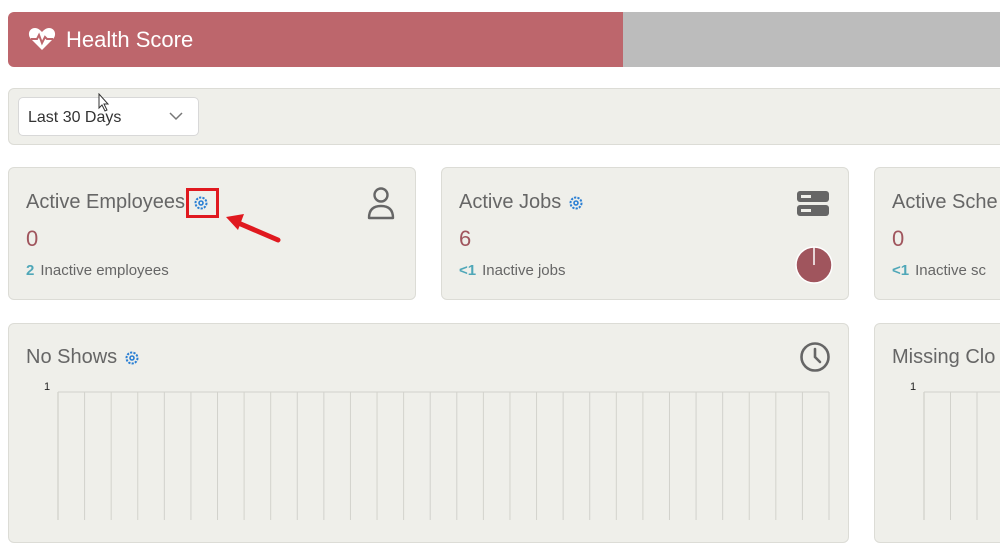  Describe the element at coordinates (42, 39) in the screenshot. I see `heartbeat-icon` at that location.